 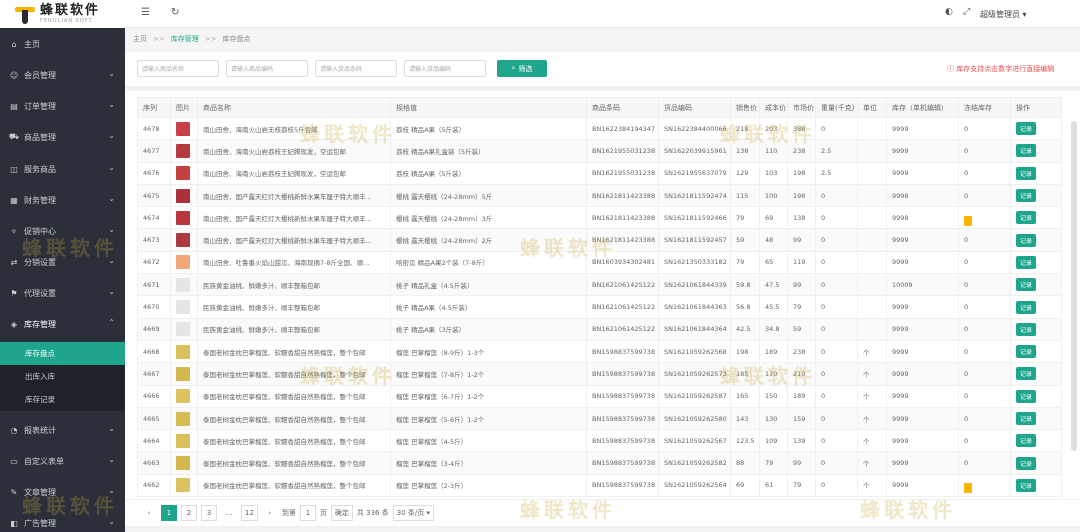 What do you see at coordinates (62, 14) in the screenshot?
I see `logo: 蜂联软件 FENGLIAN SOFT` at bounding box center [62, 14].